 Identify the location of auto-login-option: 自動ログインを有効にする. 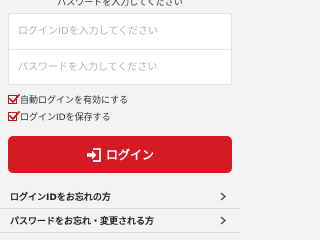
(68, 99).